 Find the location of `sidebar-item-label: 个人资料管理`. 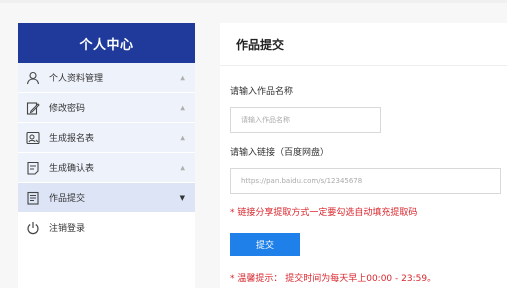

sidebar-item-label: 个人资料管理 is located at coordinates (76, 79).